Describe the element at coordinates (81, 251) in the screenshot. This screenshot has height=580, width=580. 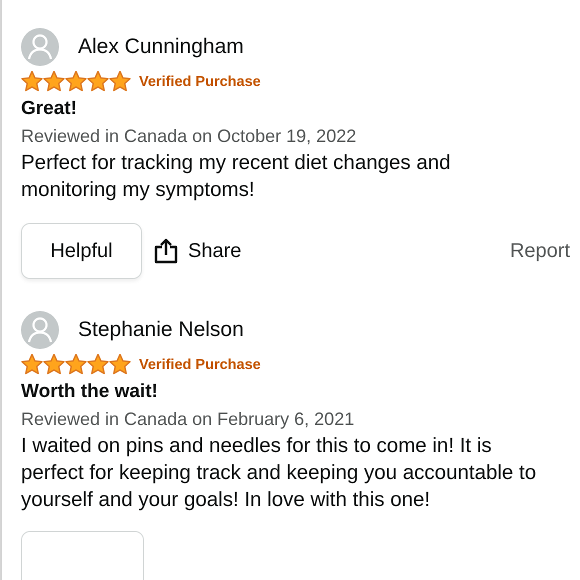
I see `helpful-button: Helpful` at that location.